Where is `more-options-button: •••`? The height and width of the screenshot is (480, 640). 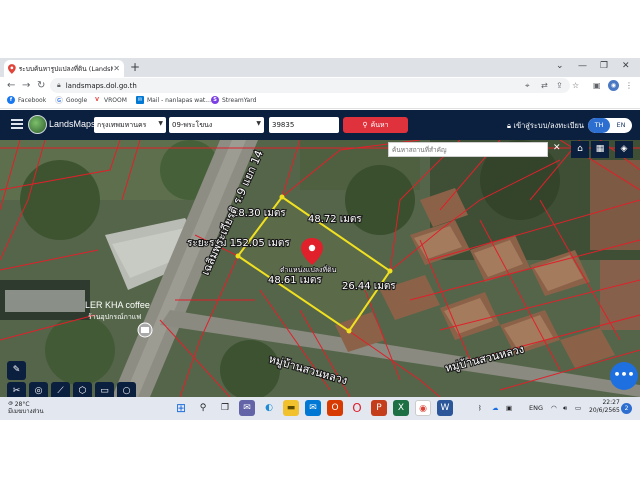 more-options-button: ••• is located at coordinates (624, 376).